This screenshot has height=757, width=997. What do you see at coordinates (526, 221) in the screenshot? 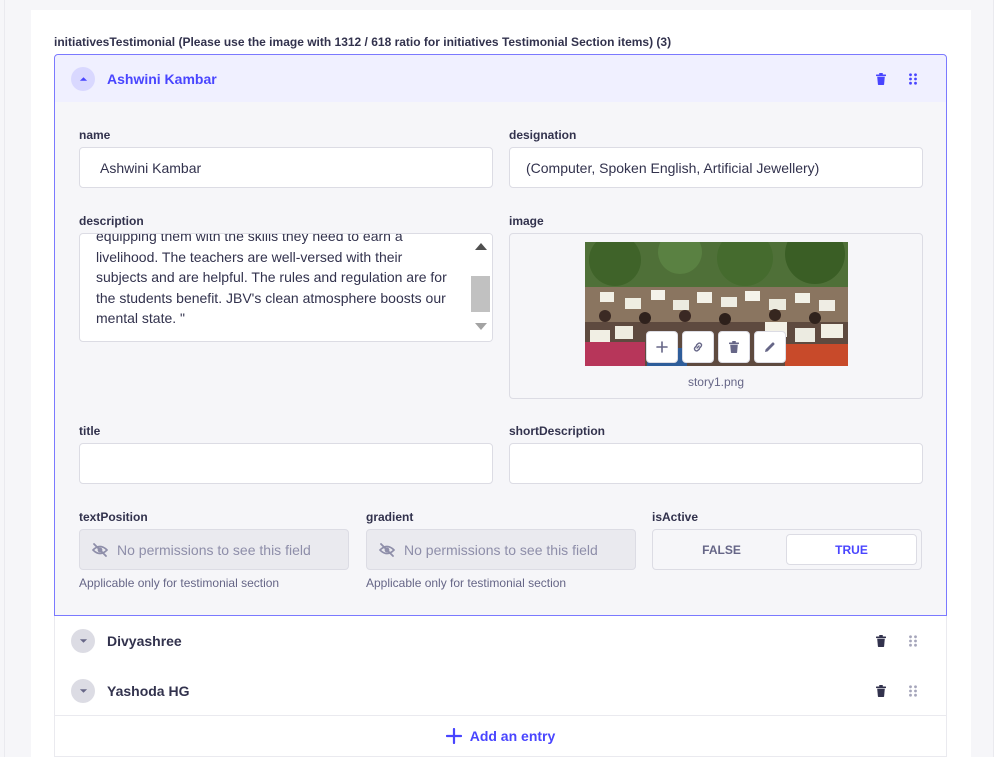
I see `image-label: image` at bounding box center [526, 221].